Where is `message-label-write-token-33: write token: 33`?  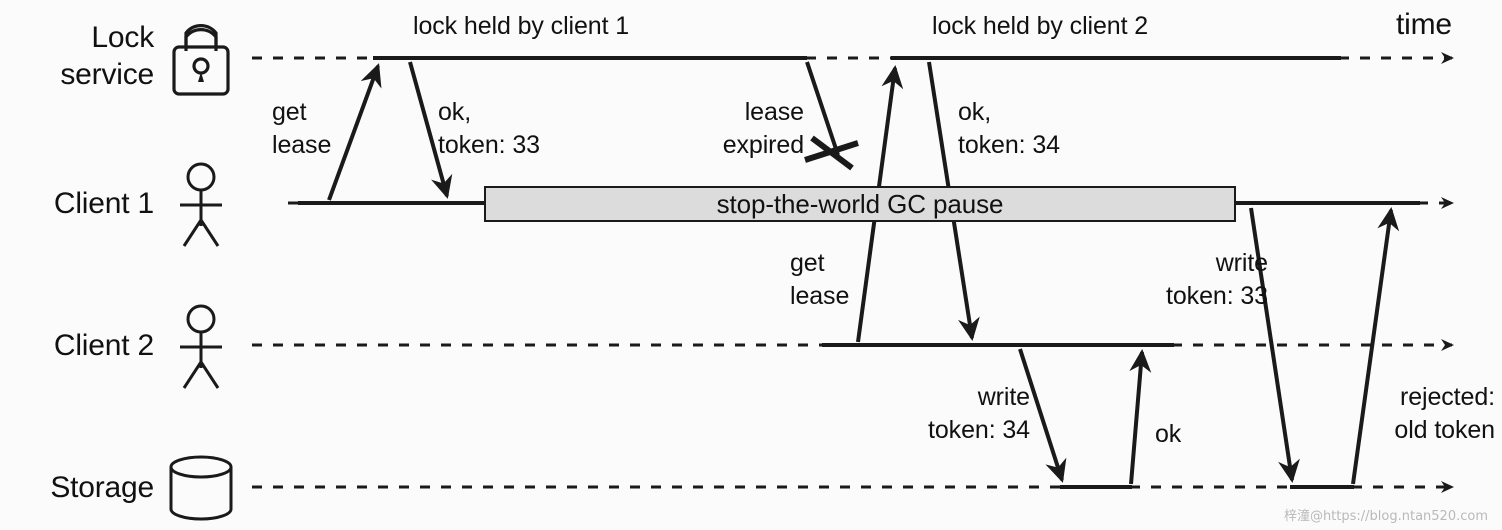 message-label-write-token-33: write token: 33 is located at coordinates (1217, 279).